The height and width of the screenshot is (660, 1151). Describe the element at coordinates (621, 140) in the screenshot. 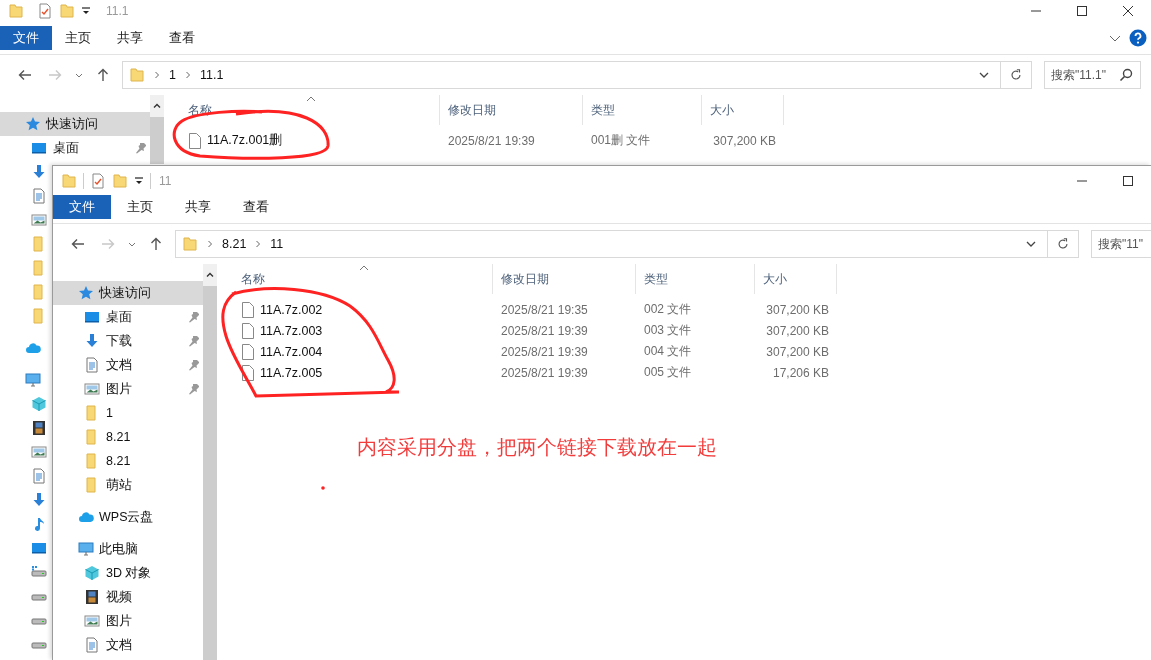

I see `table-cell-text: 001删 文件` at that location.